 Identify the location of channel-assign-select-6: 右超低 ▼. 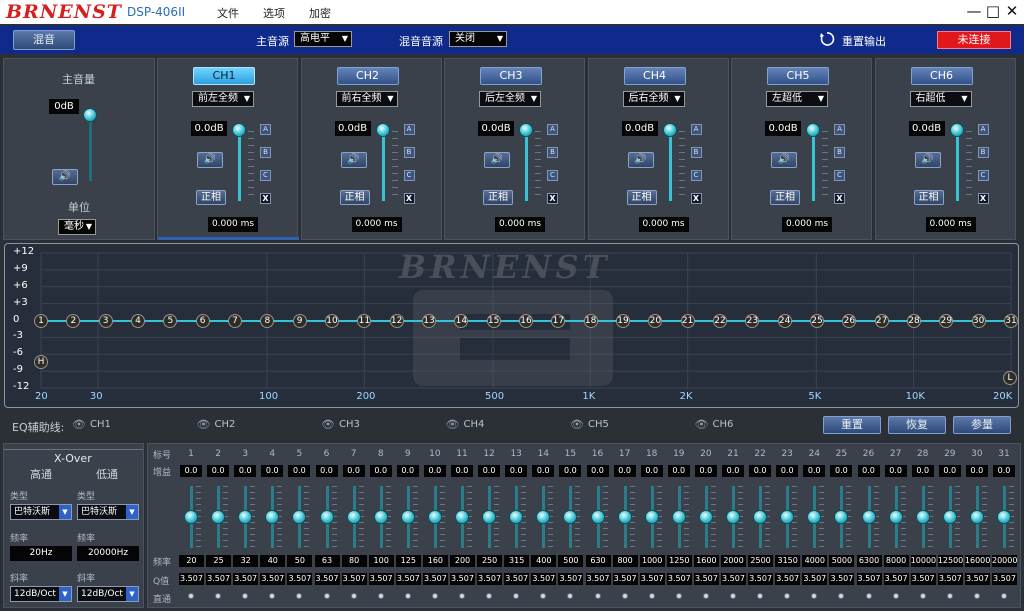
(940, 99).